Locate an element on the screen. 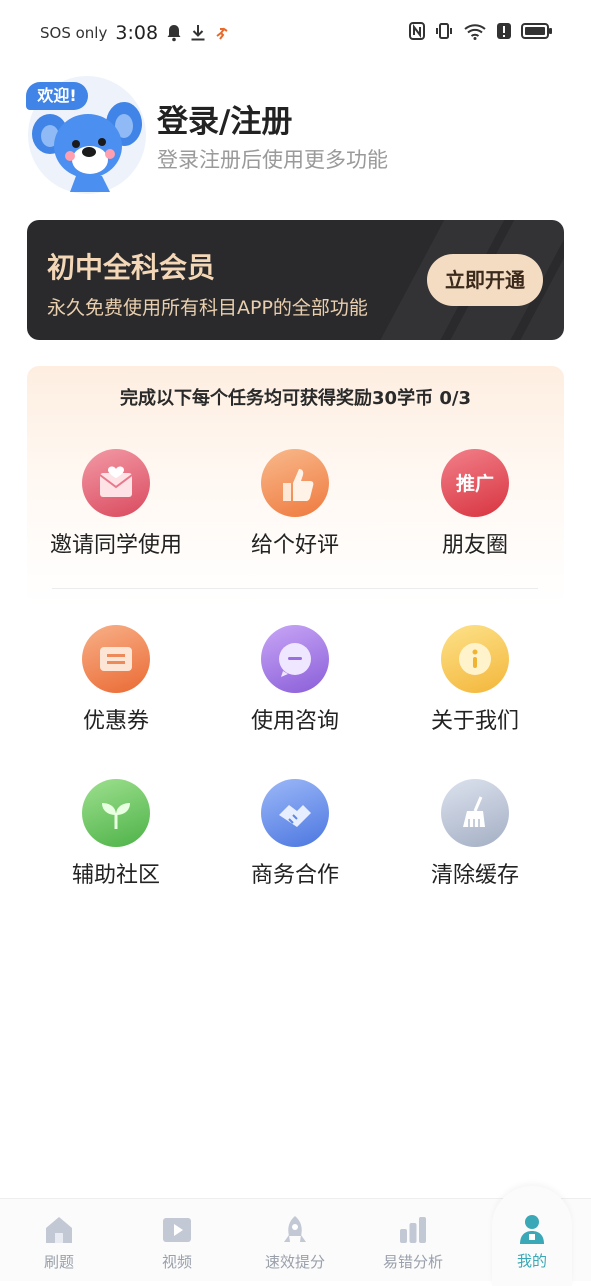 This screenshot has width=591, height=1286. nav-quick-score: 速效提分 is located at coordinates (295, 1240).